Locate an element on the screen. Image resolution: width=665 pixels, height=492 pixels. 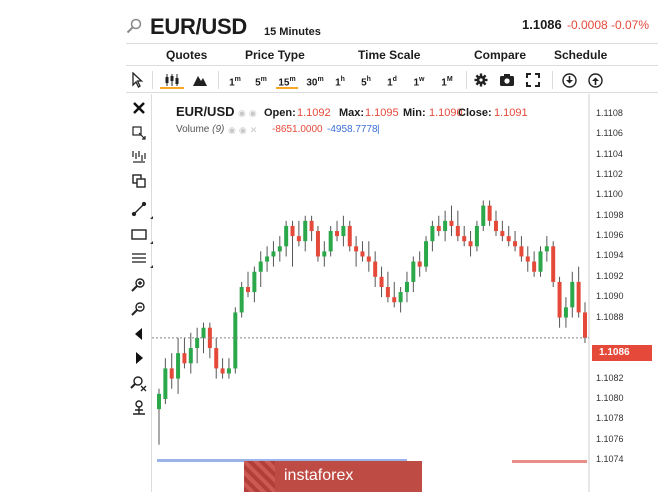
drawing-toolbar is located at coordinates (139, 293).